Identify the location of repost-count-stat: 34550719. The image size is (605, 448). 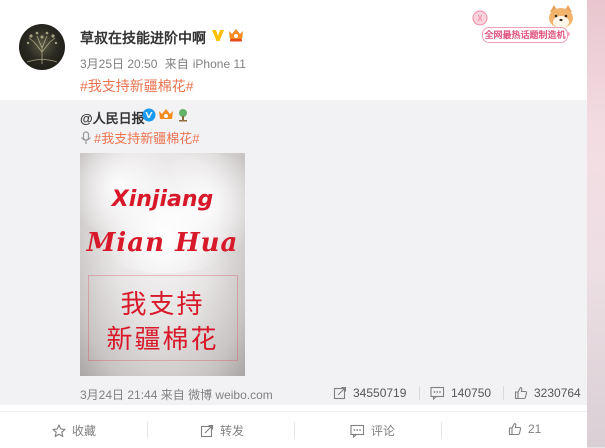
(369, 393).